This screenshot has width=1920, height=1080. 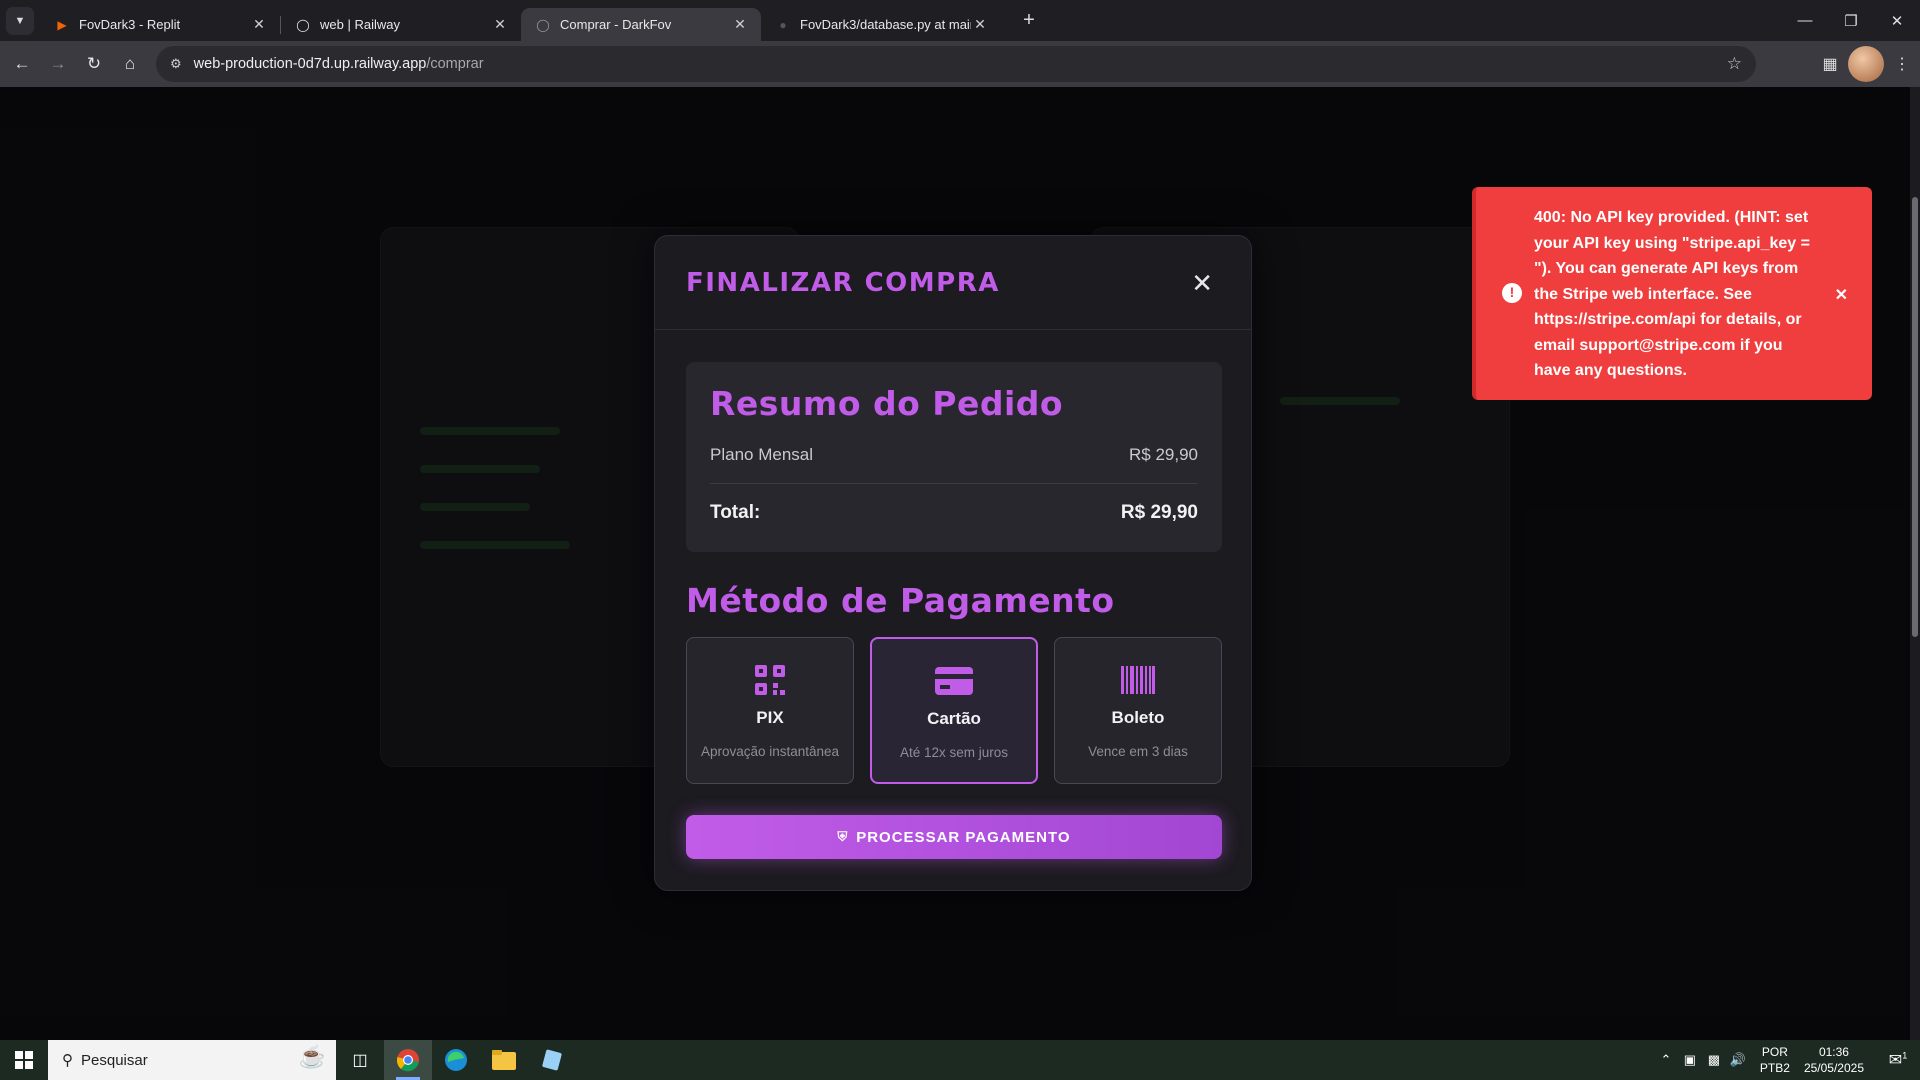 What do you see at coordinates (1163, 454) in the screenshot?
I see `item-price: R$ 29,90` at bounding box center [1163, 454].